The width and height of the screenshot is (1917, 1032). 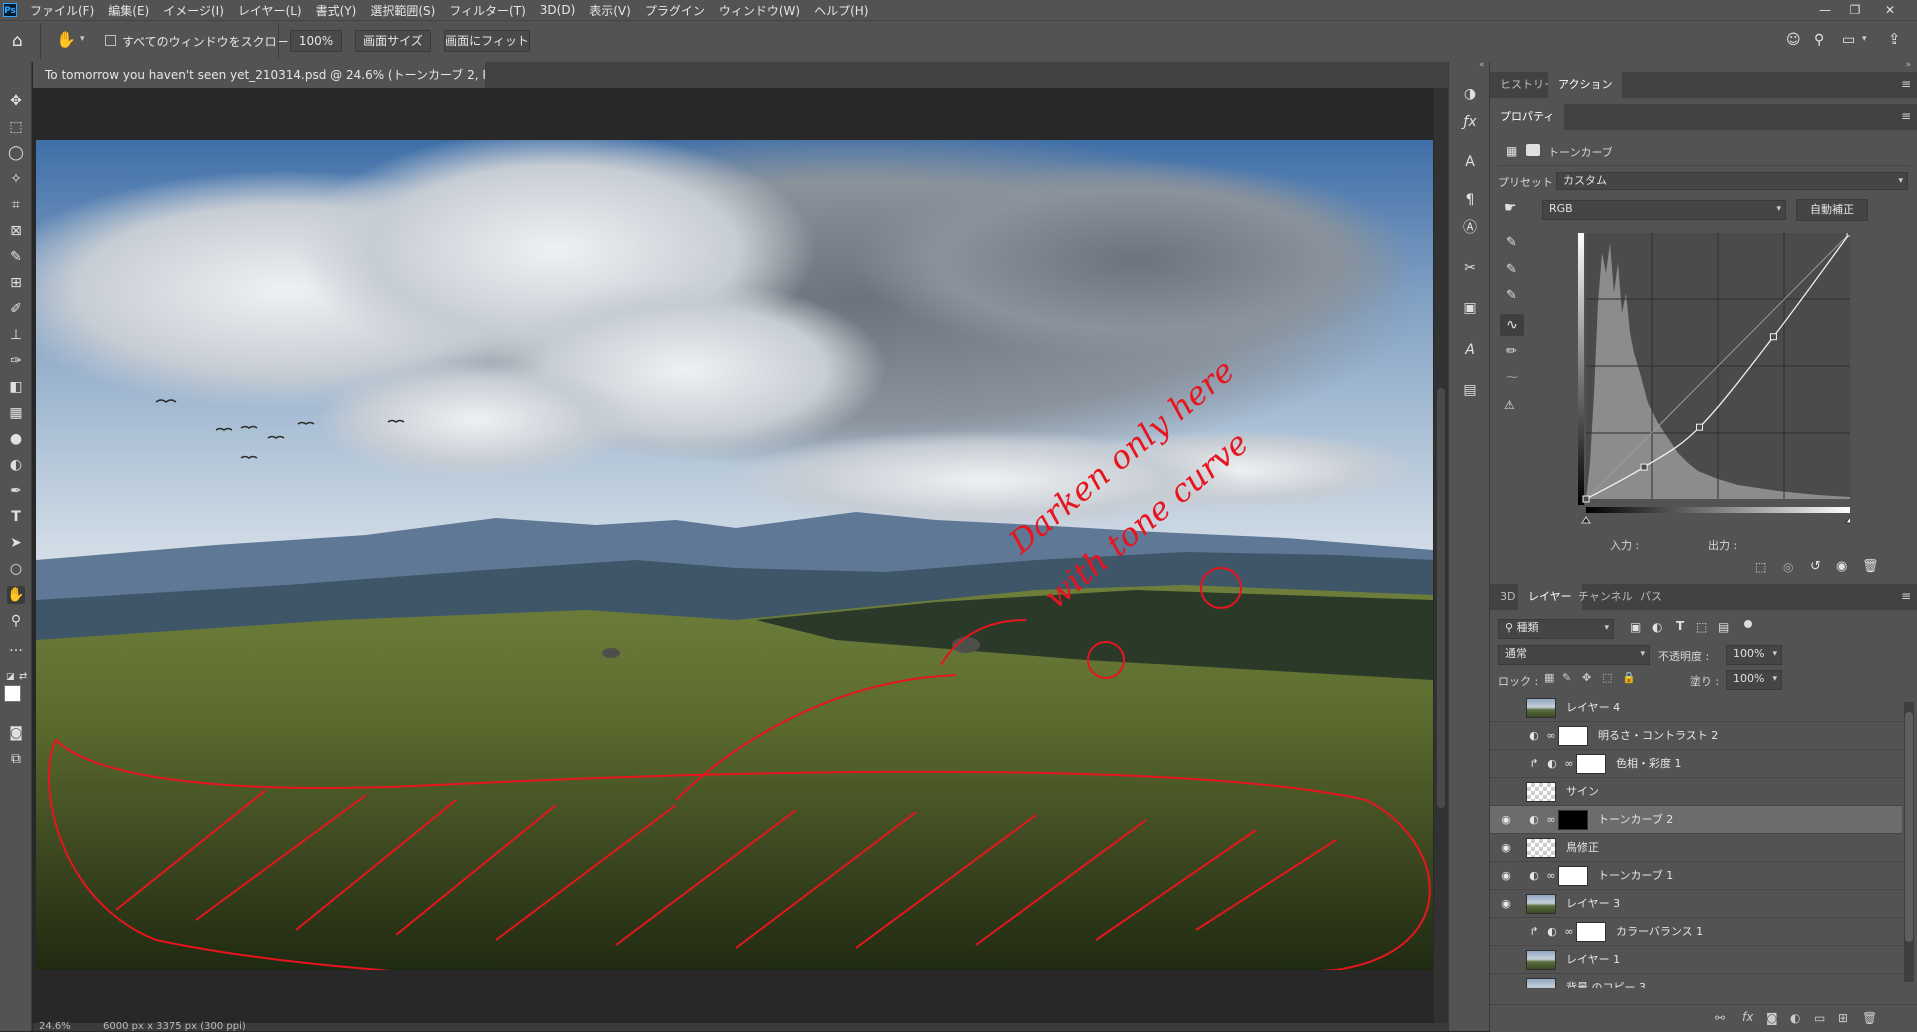 What do you see at coordinates (1696, 981) in the screenshot?
I see `layer-row: 背景 のコピー 3` at bounding box center [1696, 981].